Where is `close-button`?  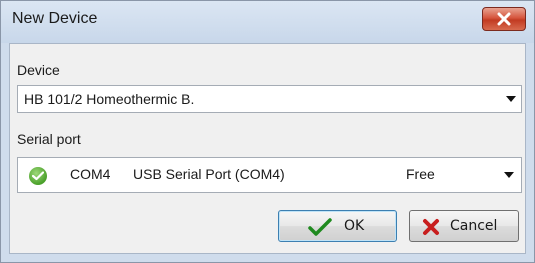
close-button is located at coordinates (504, 19).